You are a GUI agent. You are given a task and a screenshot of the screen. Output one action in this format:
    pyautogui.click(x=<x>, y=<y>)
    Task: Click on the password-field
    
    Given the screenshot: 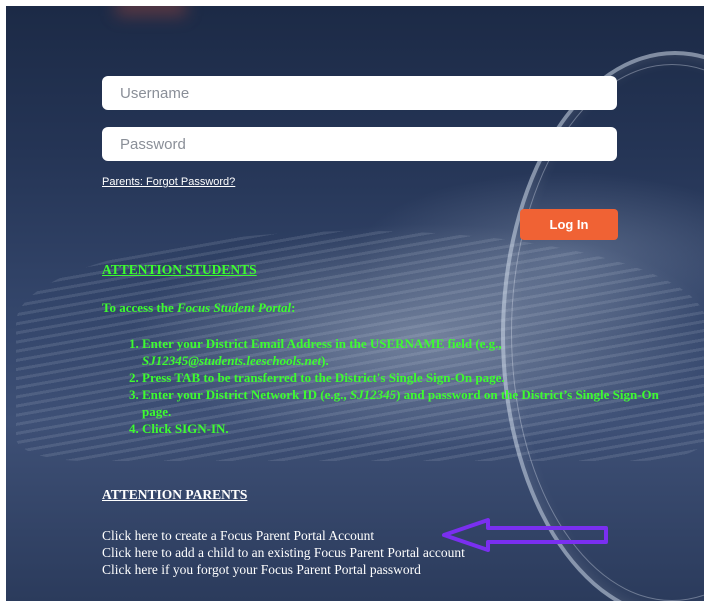 What is the action you would take?
    pyautogui.click(x=359, y=144)
    